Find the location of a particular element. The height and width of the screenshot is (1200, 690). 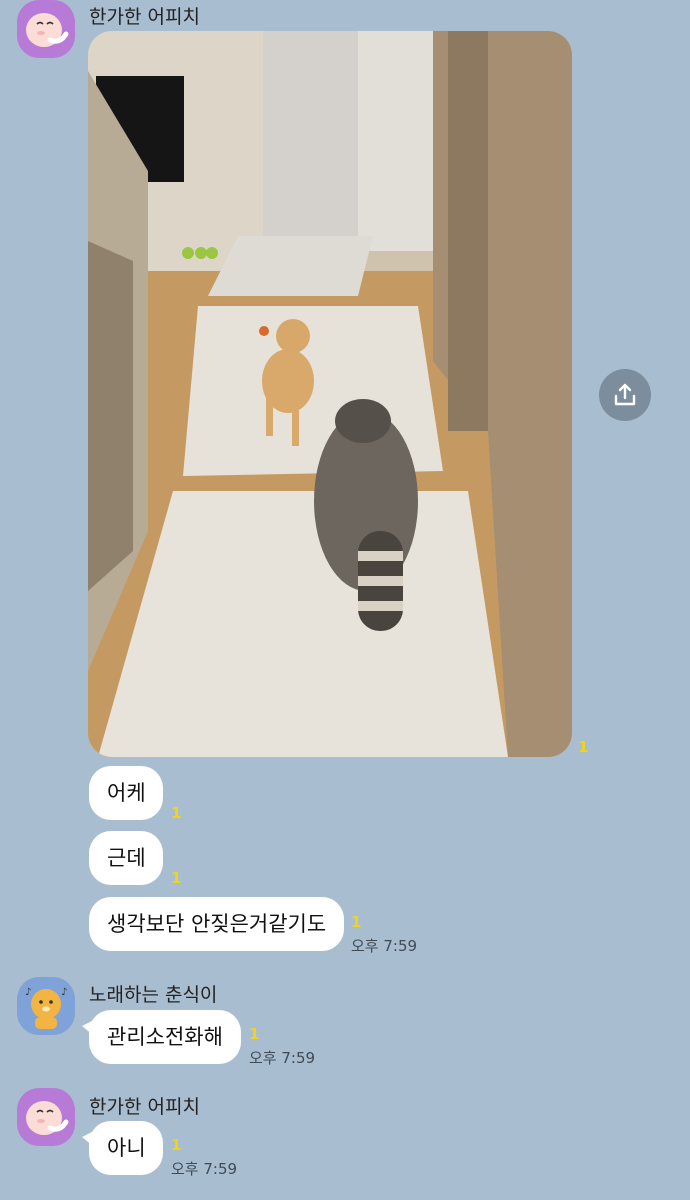

choonsik-icon: ♪ ♪ is located at coordinates (46, 1008).